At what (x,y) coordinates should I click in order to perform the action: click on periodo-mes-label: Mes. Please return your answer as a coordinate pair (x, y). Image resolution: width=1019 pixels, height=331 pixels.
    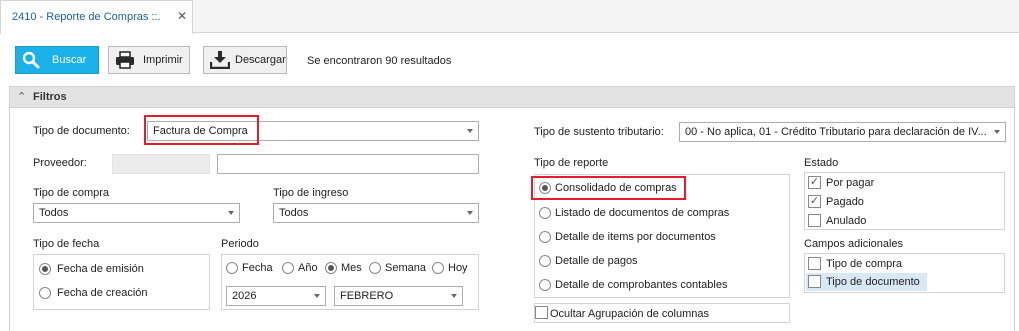
    Looking at the image, I should click on (351, 268).